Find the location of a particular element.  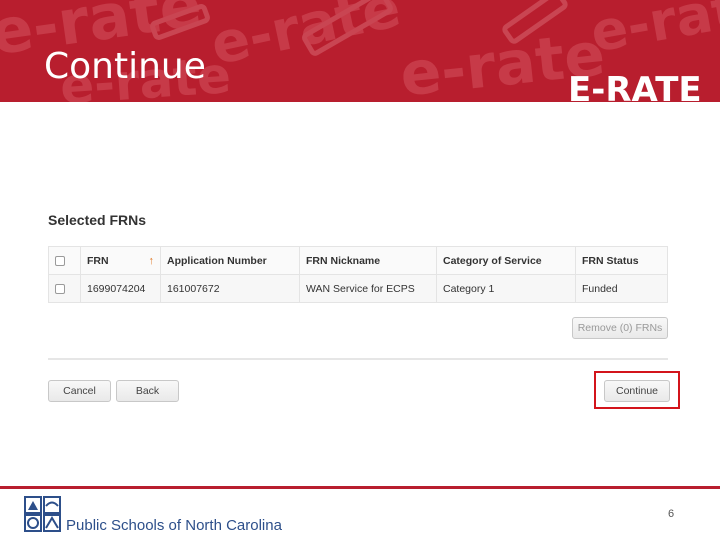

banner-watermark: e-rate is located at coordinates (652, 32).